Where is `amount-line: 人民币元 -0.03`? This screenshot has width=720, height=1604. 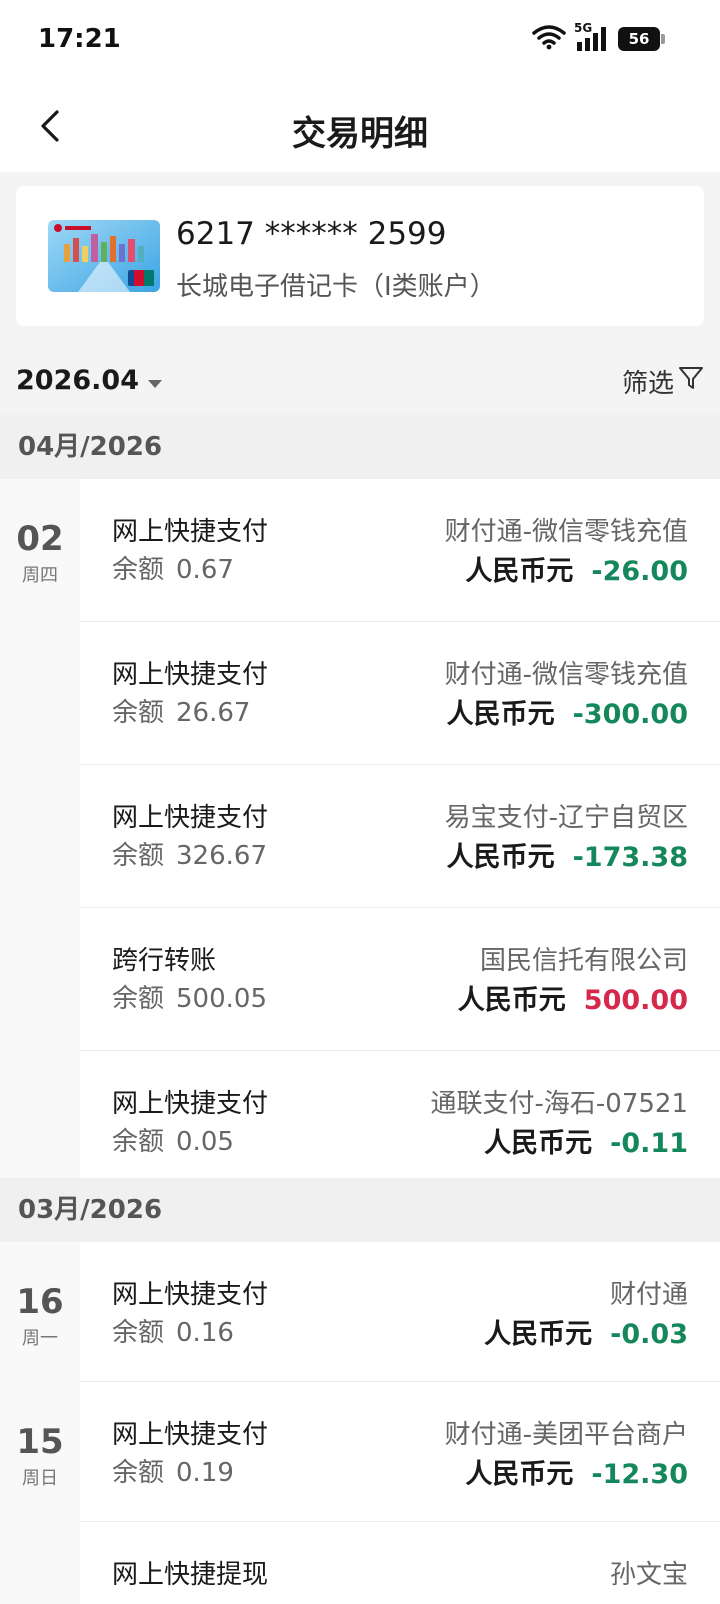 amount-line: 人民币元 -0.03 is located at coordinates (586, 1331).